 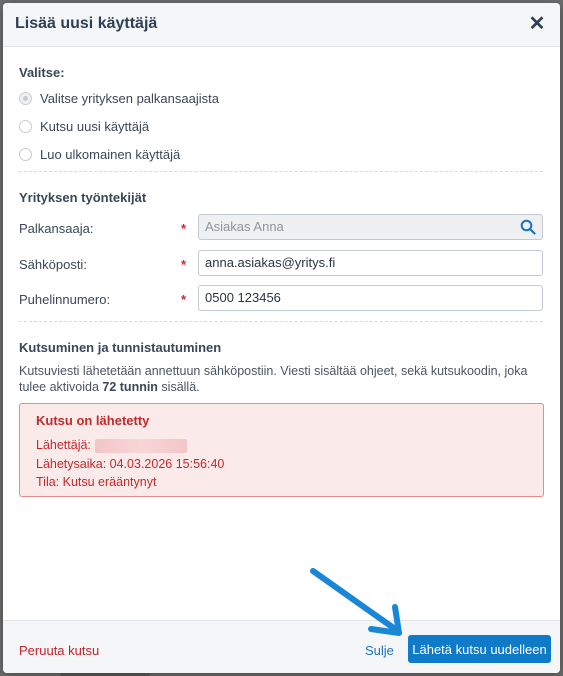 I want to click on radio-option-invite-user: Kutsu uusi käyttäjä, so click(x=84, y=126).